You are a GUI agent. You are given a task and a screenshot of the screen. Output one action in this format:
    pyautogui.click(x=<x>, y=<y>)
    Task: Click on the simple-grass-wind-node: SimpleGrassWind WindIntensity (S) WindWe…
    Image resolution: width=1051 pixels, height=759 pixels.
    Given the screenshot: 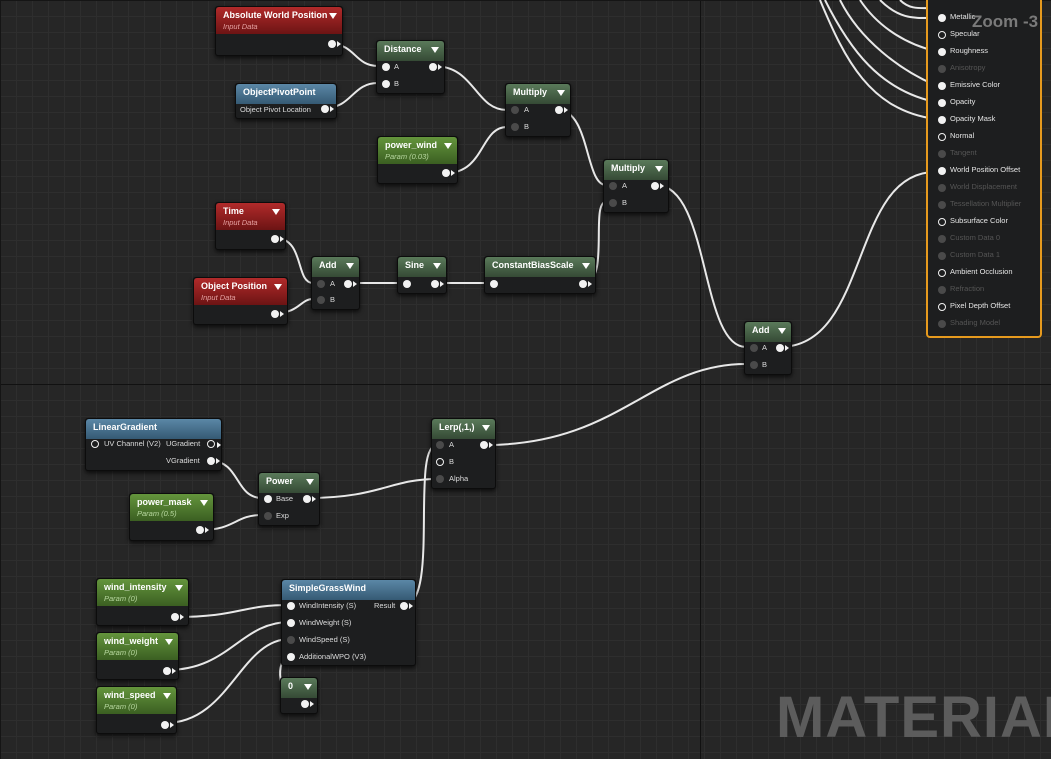 What is the action you would take?
    pyautogui.click(x=348, y=622)
    